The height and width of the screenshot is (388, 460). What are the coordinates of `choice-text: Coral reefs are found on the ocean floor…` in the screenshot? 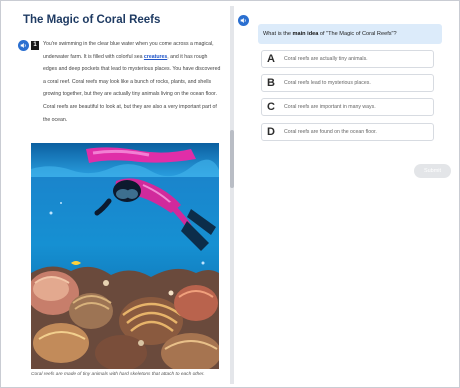 It's located at (330, 132).